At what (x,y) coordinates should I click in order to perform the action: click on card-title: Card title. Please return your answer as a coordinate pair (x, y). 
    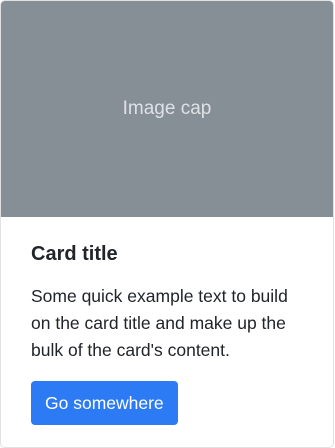
    Looking at the image, I should click on (74, 254).